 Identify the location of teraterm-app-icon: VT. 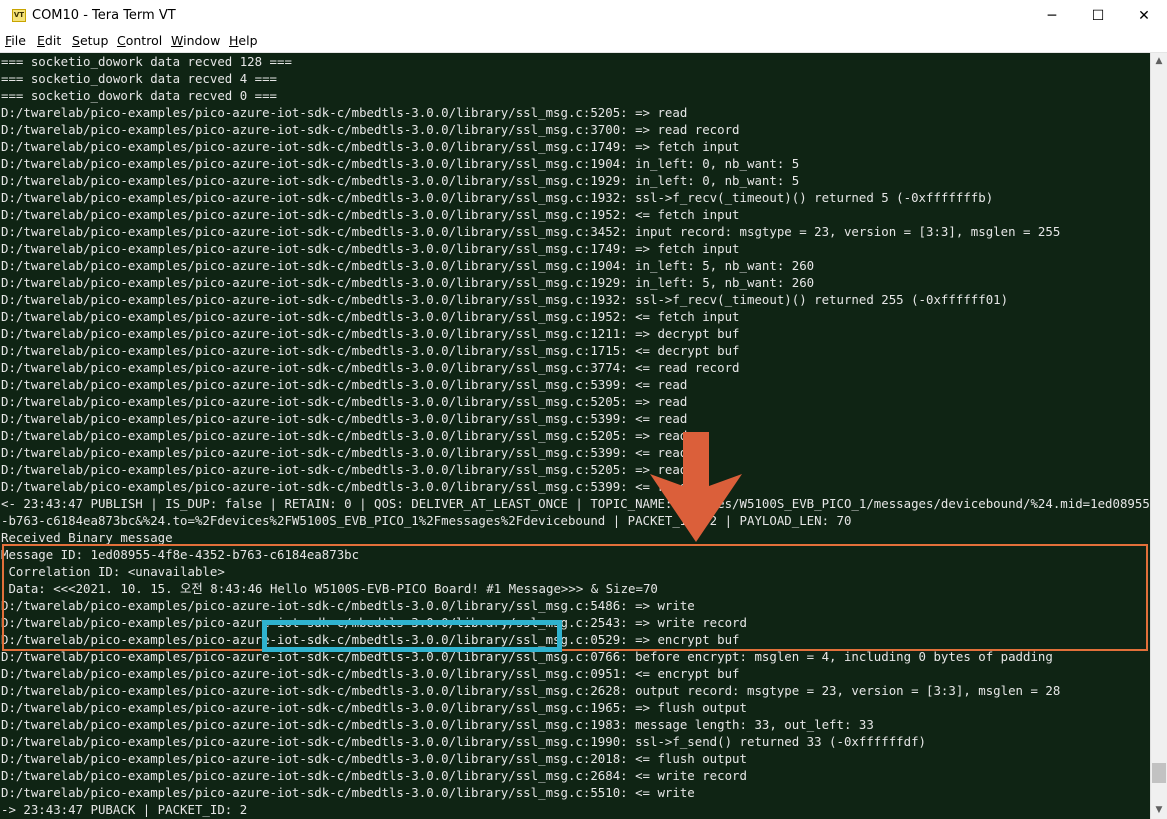
(19, 15).